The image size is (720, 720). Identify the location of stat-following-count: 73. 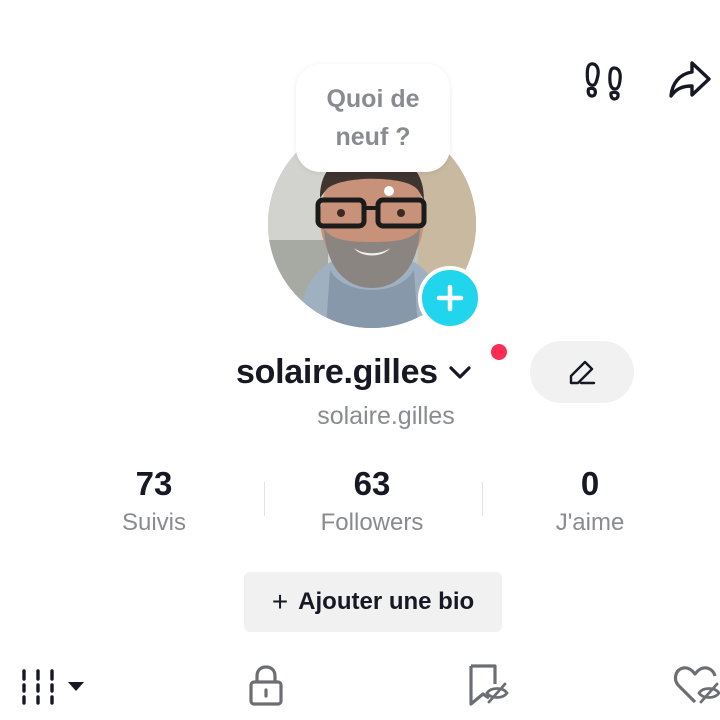
(154, 483).